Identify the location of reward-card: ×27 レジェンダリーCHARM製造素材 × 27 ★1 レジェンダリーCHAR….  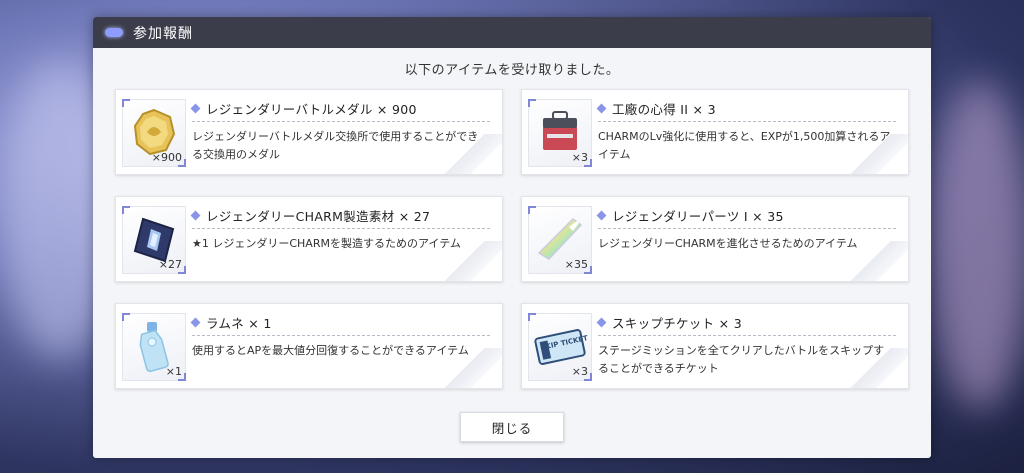
(309, 239).